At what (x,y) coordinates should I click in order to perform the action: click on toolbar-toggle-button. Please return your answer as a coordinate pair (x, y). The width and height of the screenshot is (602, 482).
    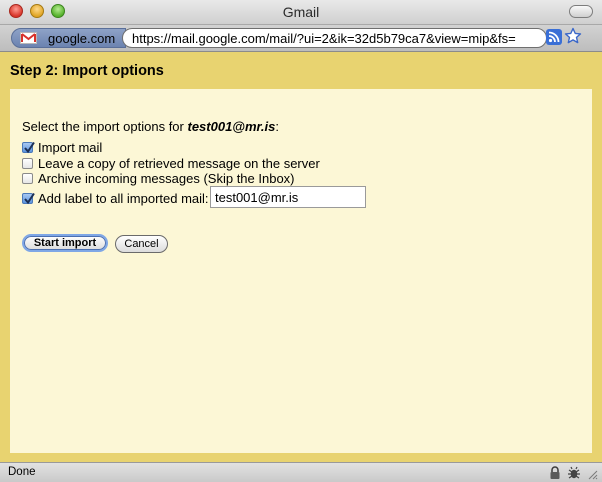
    Looking at the image, I should click on (581, 11).